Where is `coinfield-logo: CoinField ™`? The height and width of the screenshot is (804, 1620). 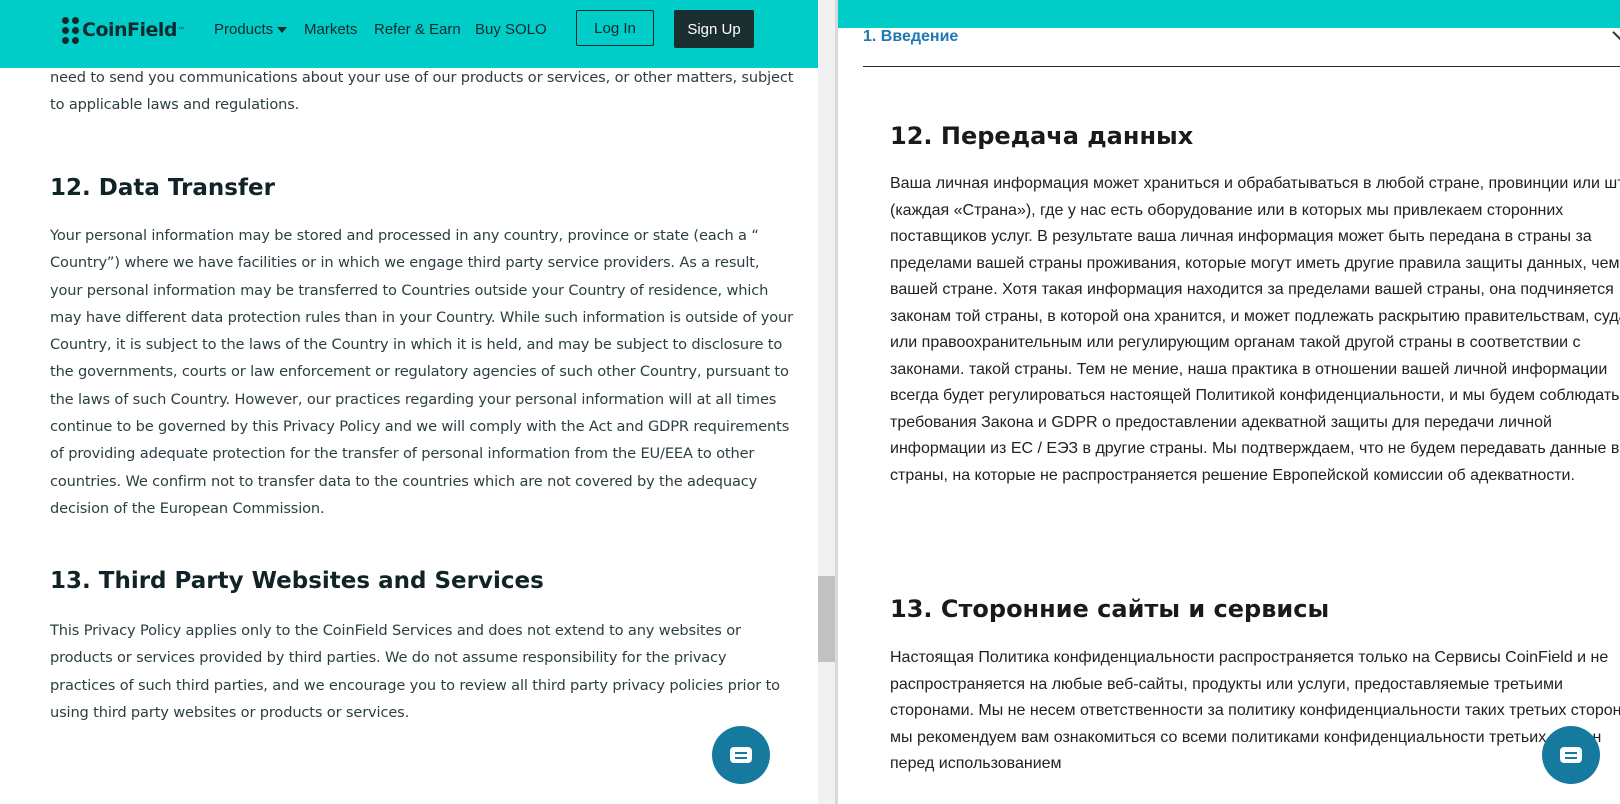 coinfield-logo: CoinField ™ is located at coordinates (123, 30).